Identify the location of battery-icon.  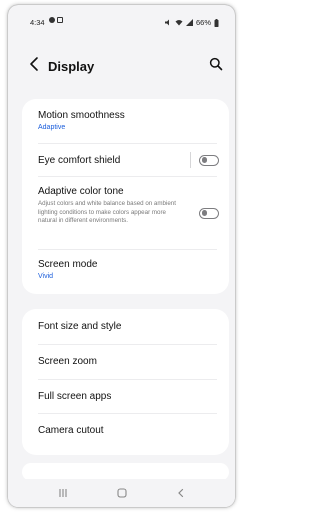
(216, 22).